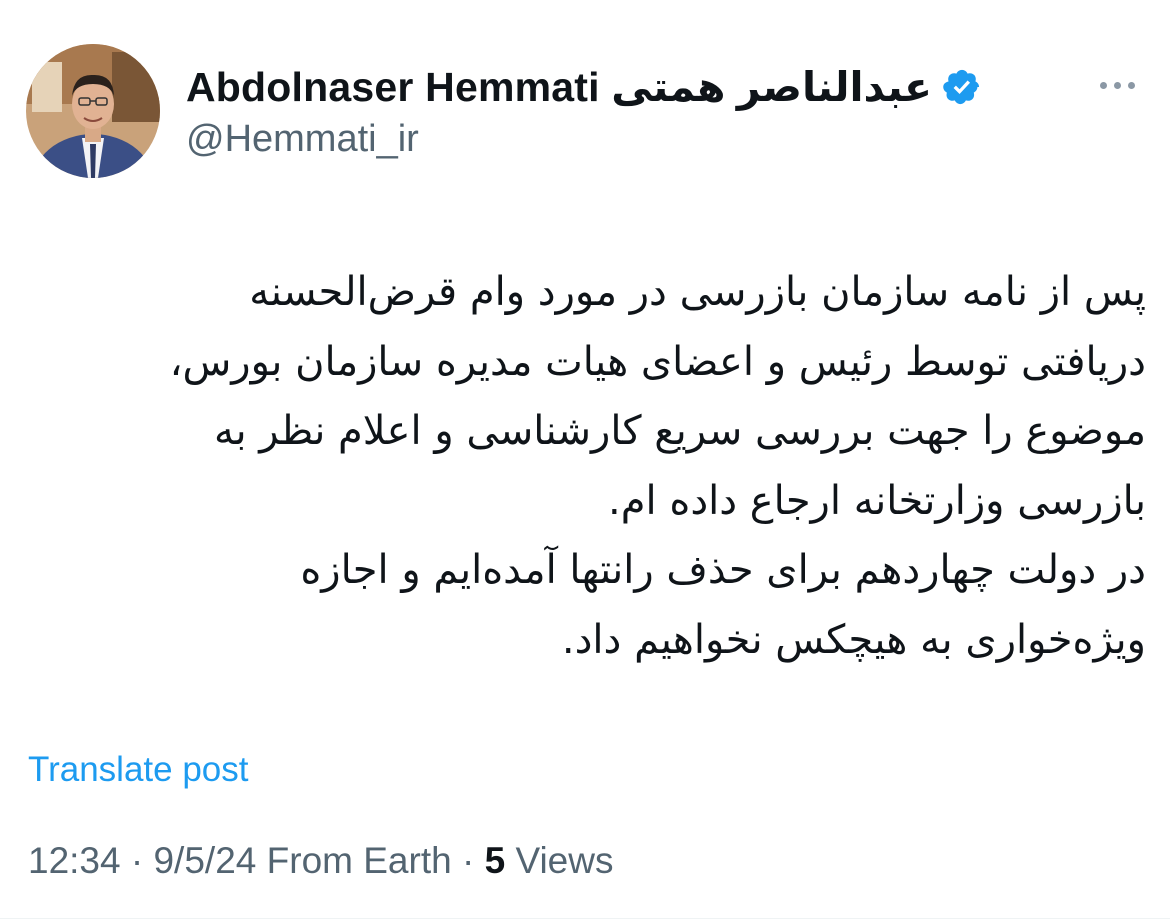 This screenshot has height=921, width=1170. What do you see at coordinates (302, 139) in the screenshot?
I see `author-handle: @Hemmati_ir` at bounding box center [302, 139].